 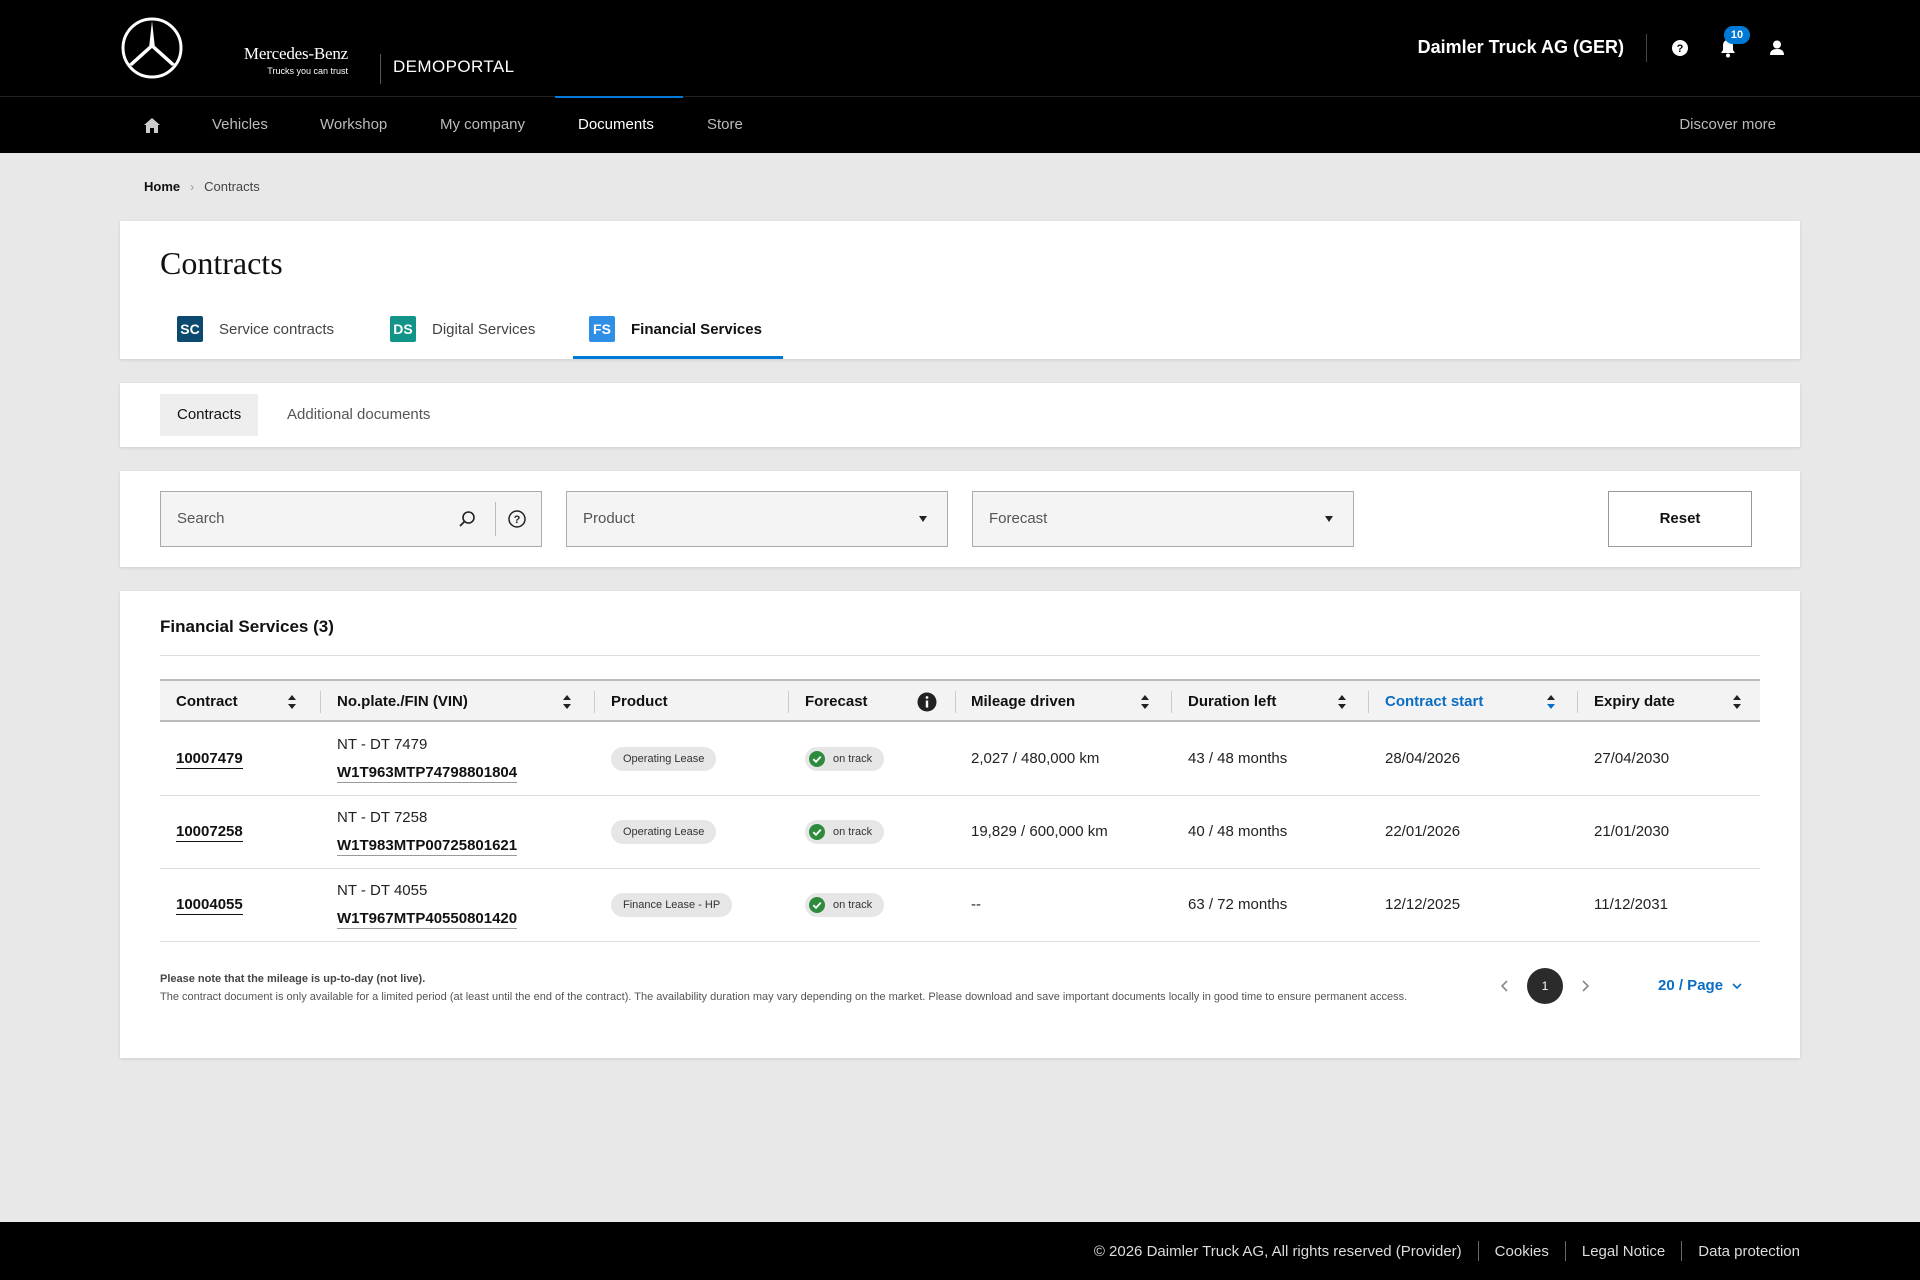 I want to click on column-header-contract: Contract, so click(x=207, y=701).